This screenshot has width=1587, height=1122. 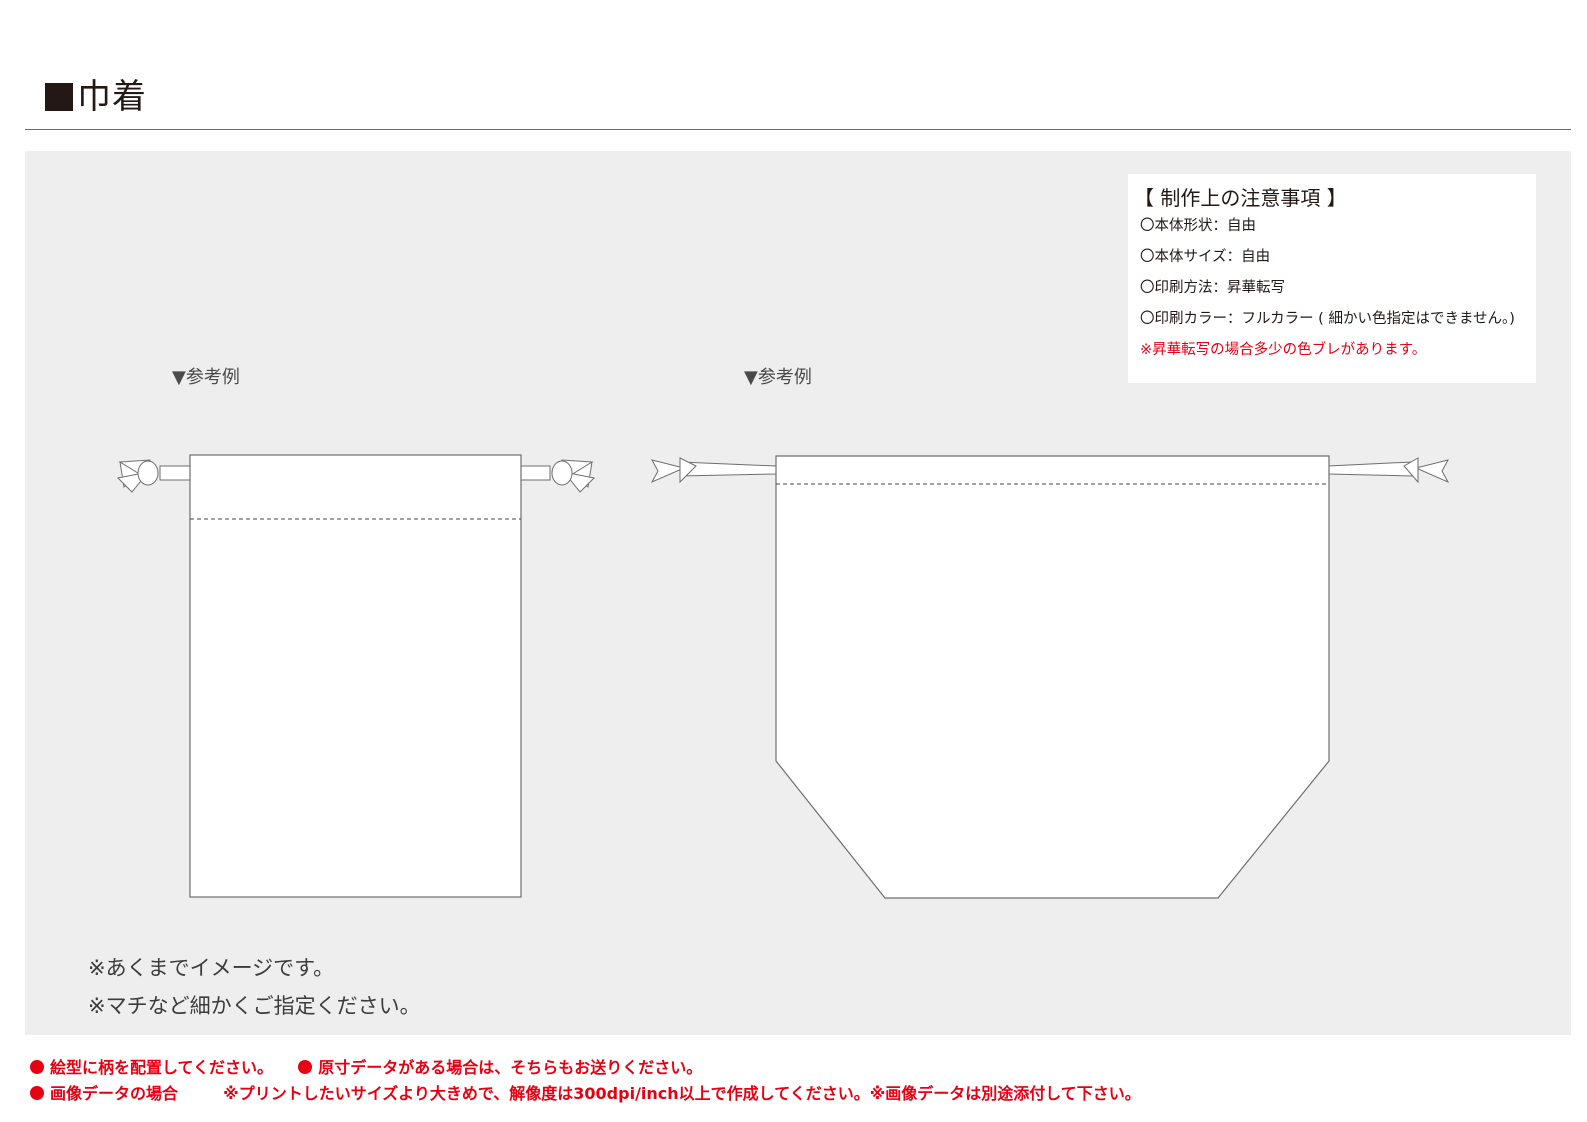 What do you see at coordinates (114, 1093) in the screenshot?
I see `footer-image-data-label: 画像データの場合` at bounding box center [114, 1093].